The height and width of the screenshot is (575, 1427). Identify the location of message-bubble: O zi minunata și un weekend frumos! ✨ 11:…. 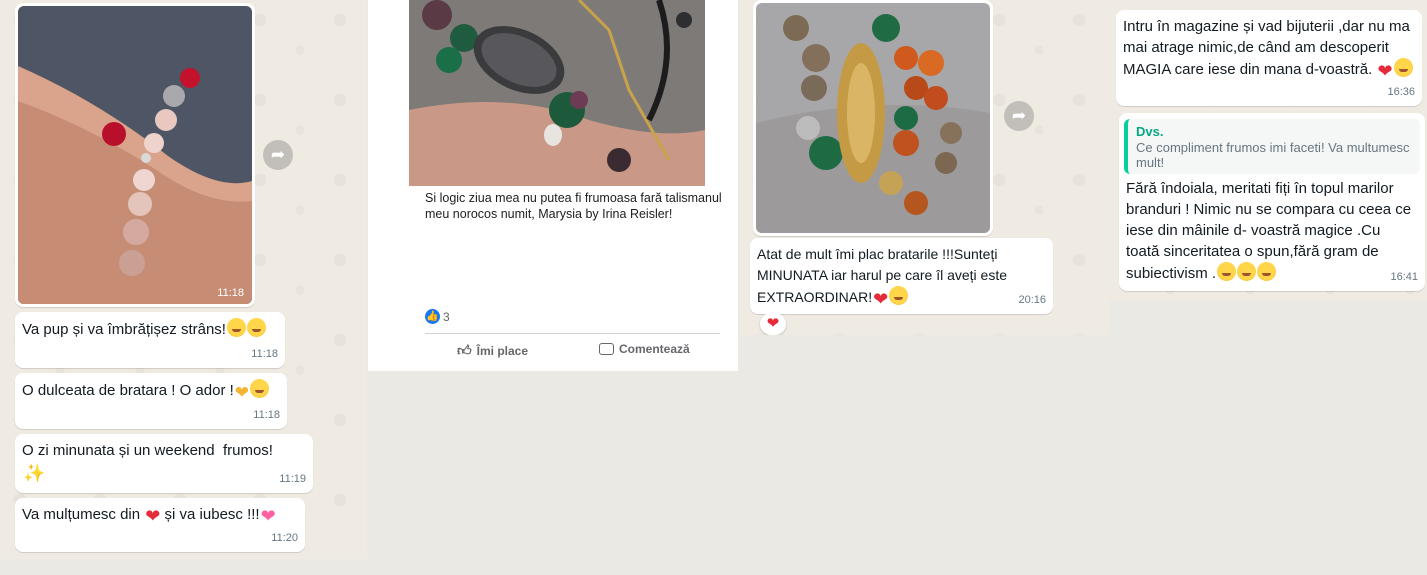
(164, 463).